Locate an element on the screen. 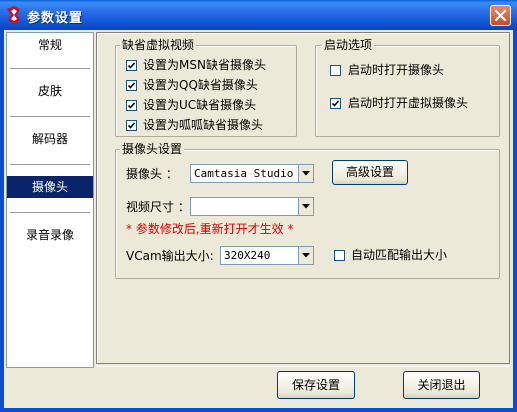 Image resolution: width=517 pixels, height=412 pixels. video-size-label: 视频尺寸 ： is located at coordinates (158, 207).